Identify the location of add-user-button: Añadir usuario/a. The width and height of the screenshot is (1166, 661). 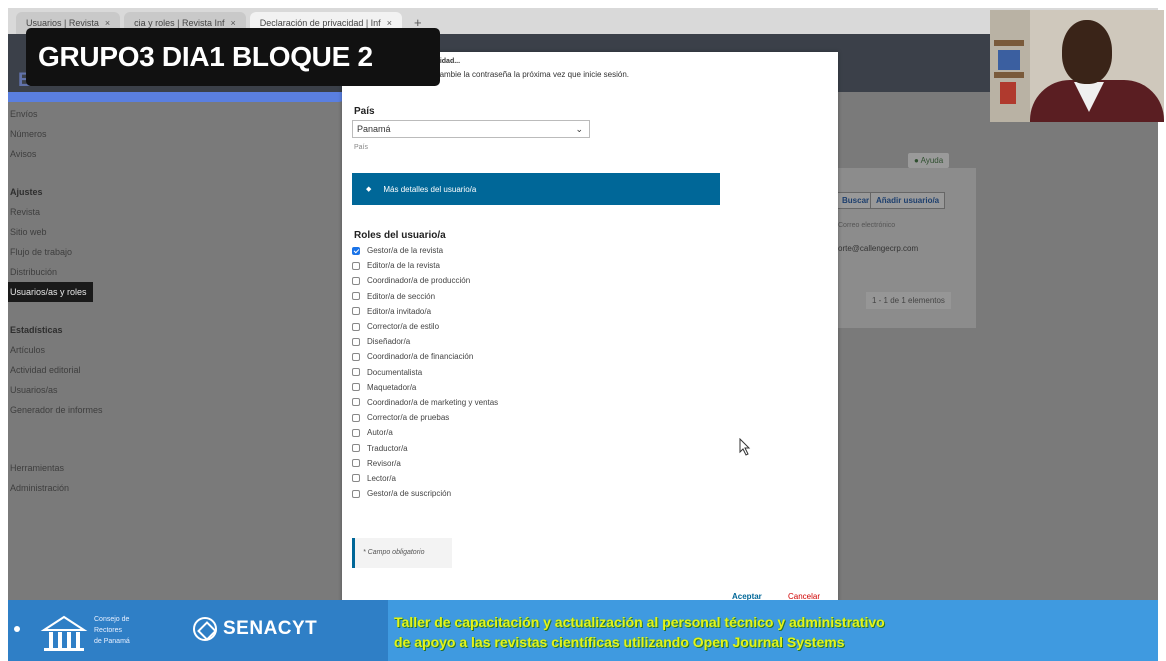
(908, 200).